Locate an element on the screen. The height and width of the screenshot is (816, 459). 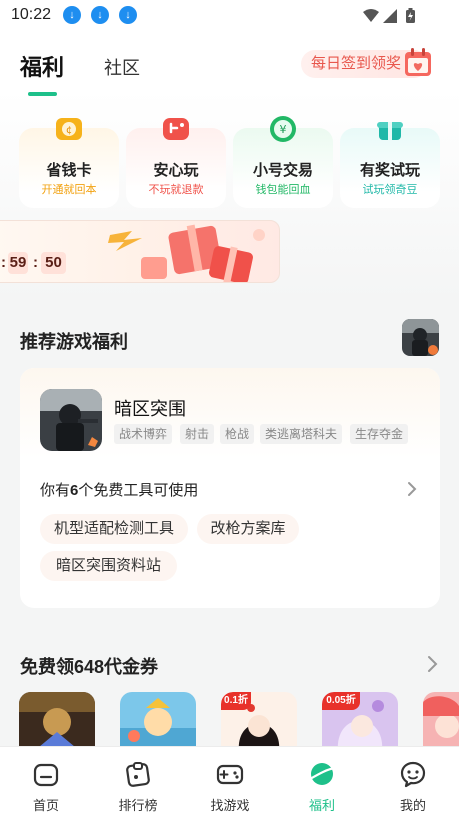
voucher-game-3: 0.1折 is located at coordinates (259, 722).